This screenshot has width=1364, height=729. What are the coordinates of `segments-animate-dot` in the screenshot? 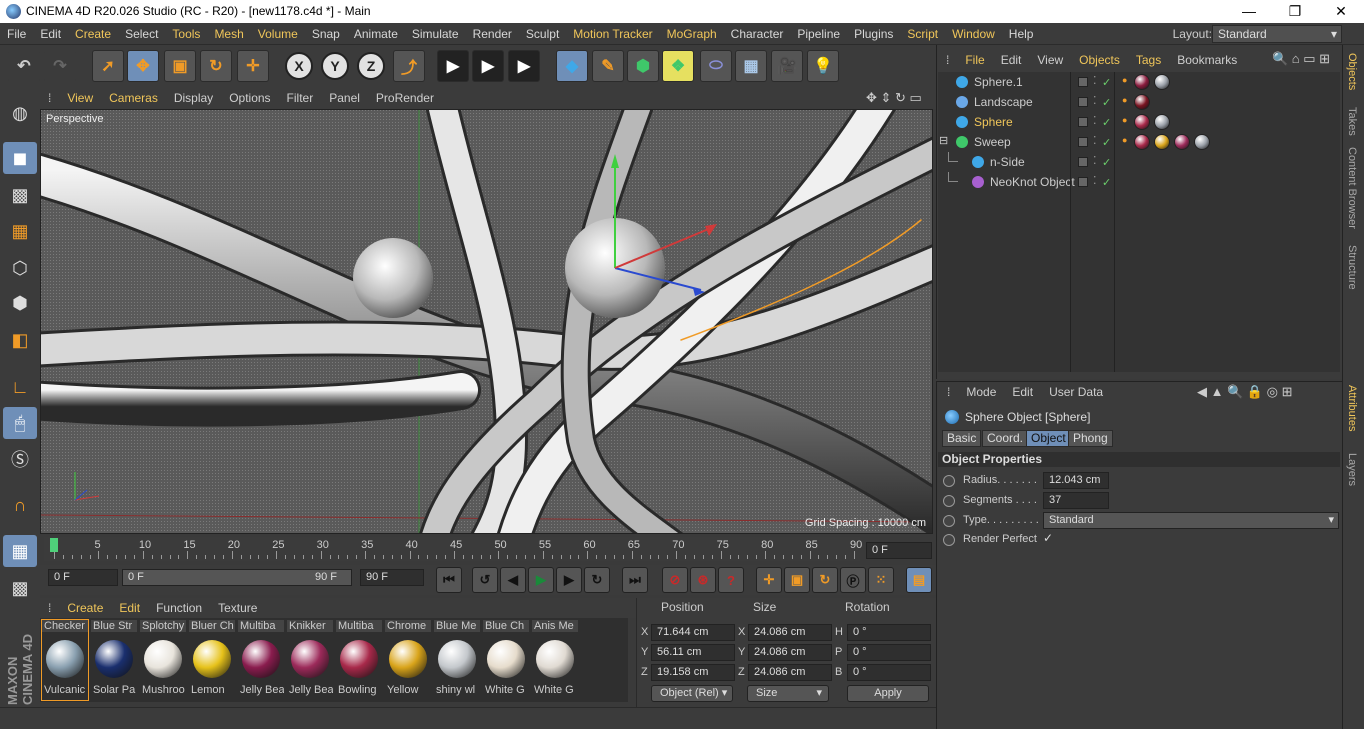 It's located at (949, 501).